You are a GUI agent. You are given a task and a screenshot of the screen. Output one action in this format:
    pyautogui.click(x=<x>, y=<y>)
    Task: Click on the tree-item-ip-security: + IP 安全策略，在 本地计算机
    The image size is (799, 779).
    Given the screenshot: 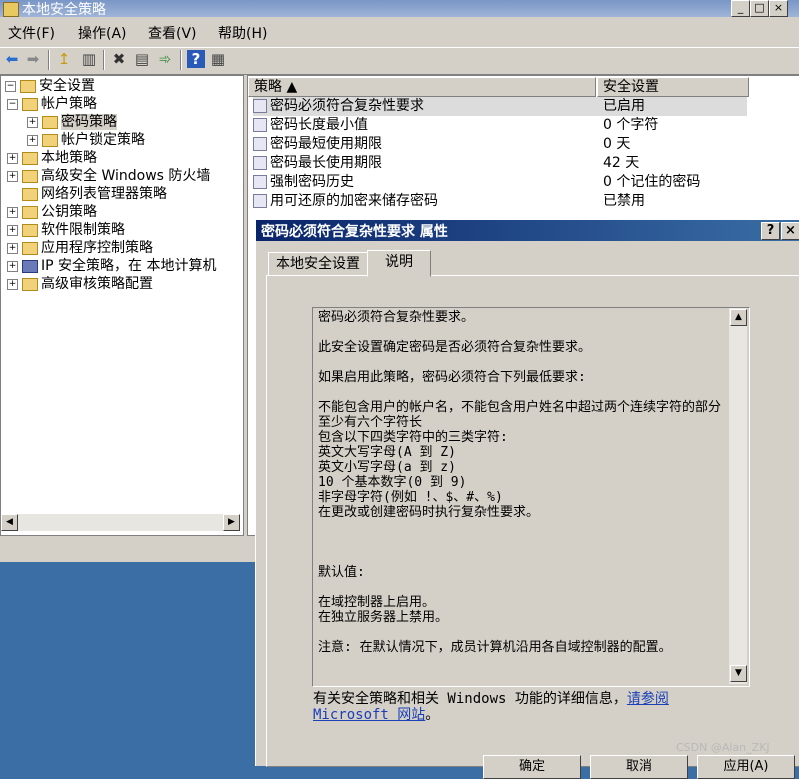 What is the action you would take?
    pyautogui.click(x=111, y=266)
    